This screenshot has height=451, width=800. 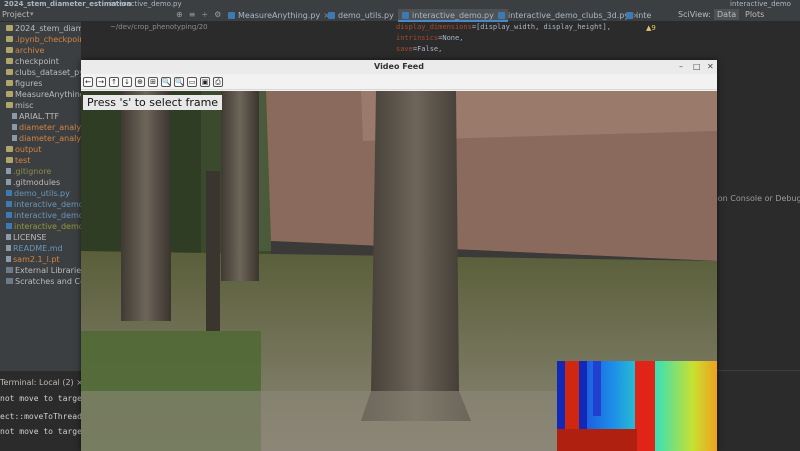 I want to click on window-titlebar: Video Feed – □ ✕, so click(x=399, y=67).